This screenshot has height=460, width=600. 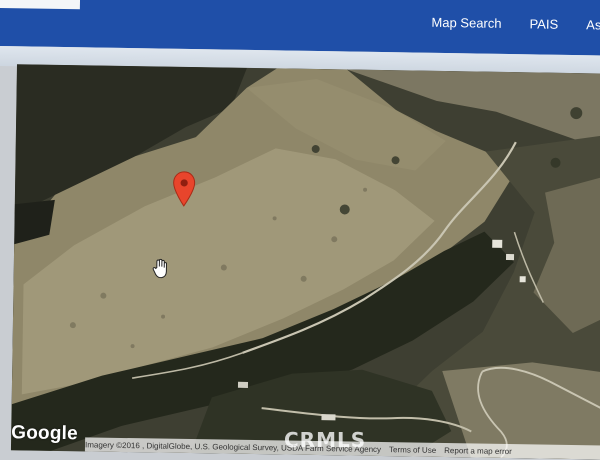 I want to click on nav-map-search: Map Search, so click(x=466, y=23).